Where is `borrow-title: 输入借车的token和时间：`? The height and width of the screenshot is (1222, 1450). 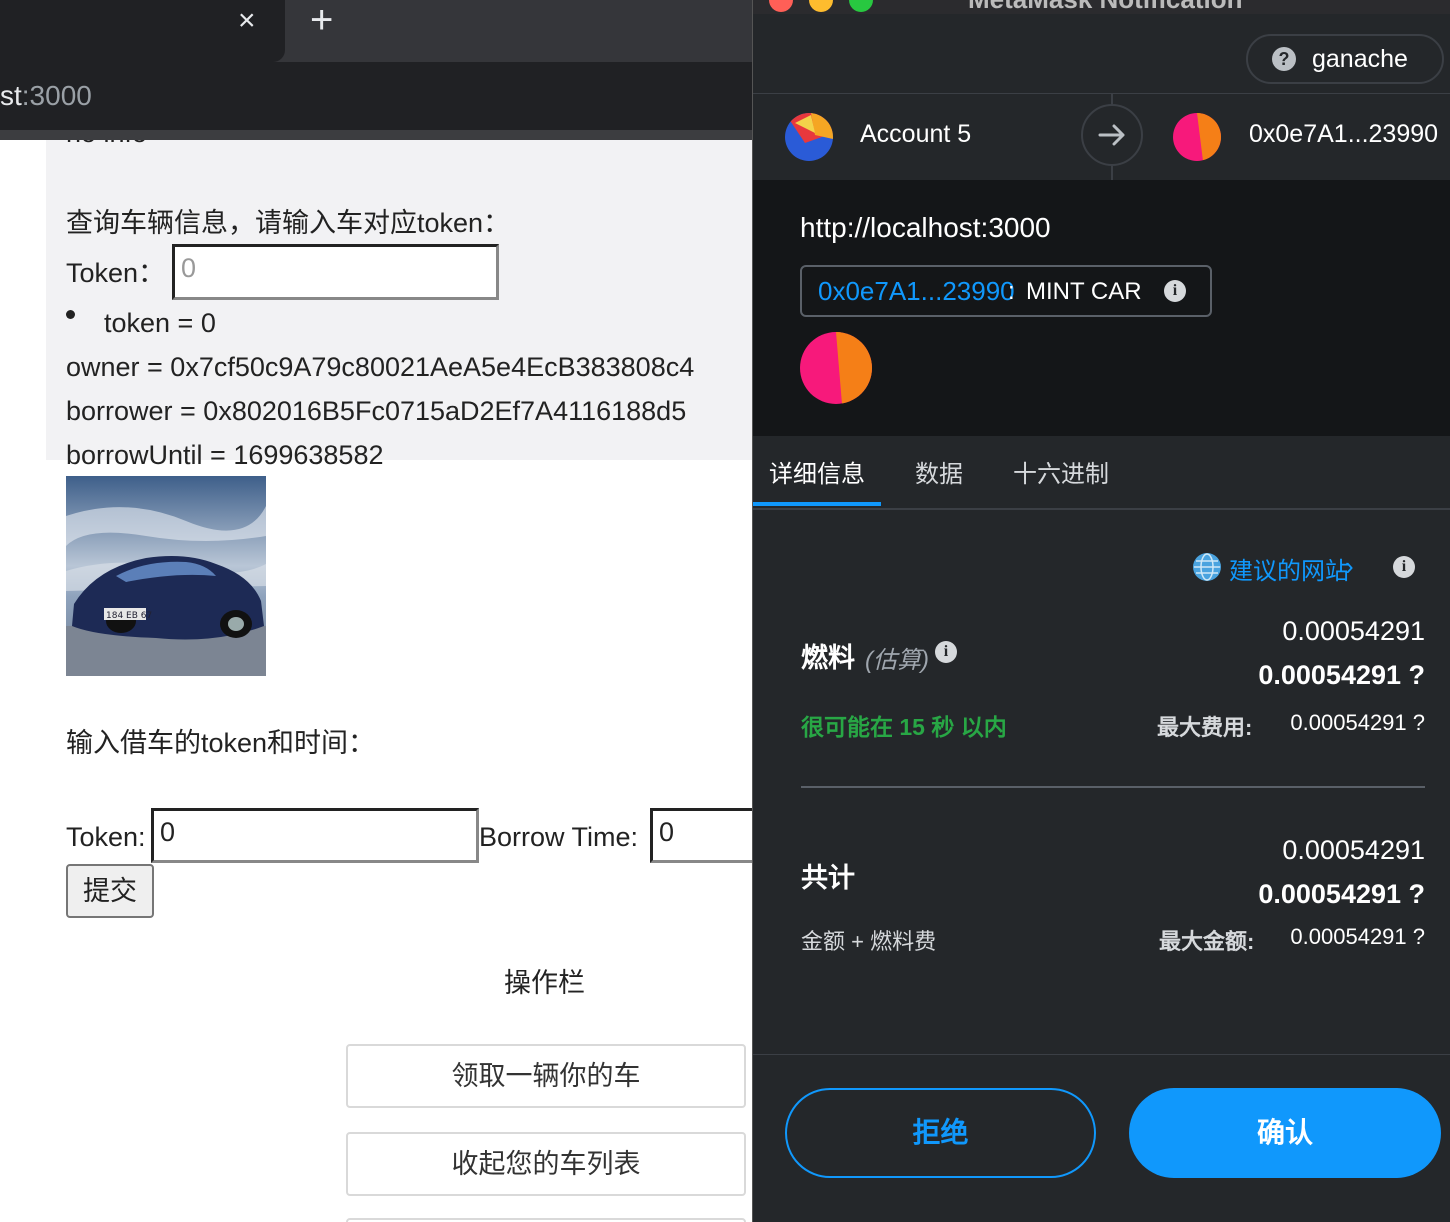 borrow-title: 输入借车的token和时间： is located at coordinates (221, 743).